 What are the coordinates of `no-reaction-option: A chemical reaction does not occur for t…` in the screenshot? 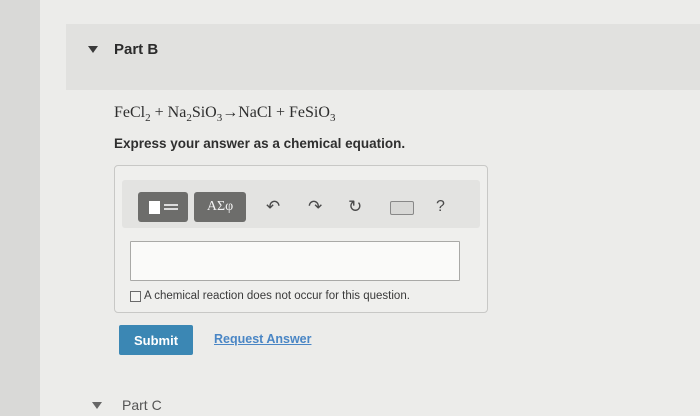 It's located at (270, 296).